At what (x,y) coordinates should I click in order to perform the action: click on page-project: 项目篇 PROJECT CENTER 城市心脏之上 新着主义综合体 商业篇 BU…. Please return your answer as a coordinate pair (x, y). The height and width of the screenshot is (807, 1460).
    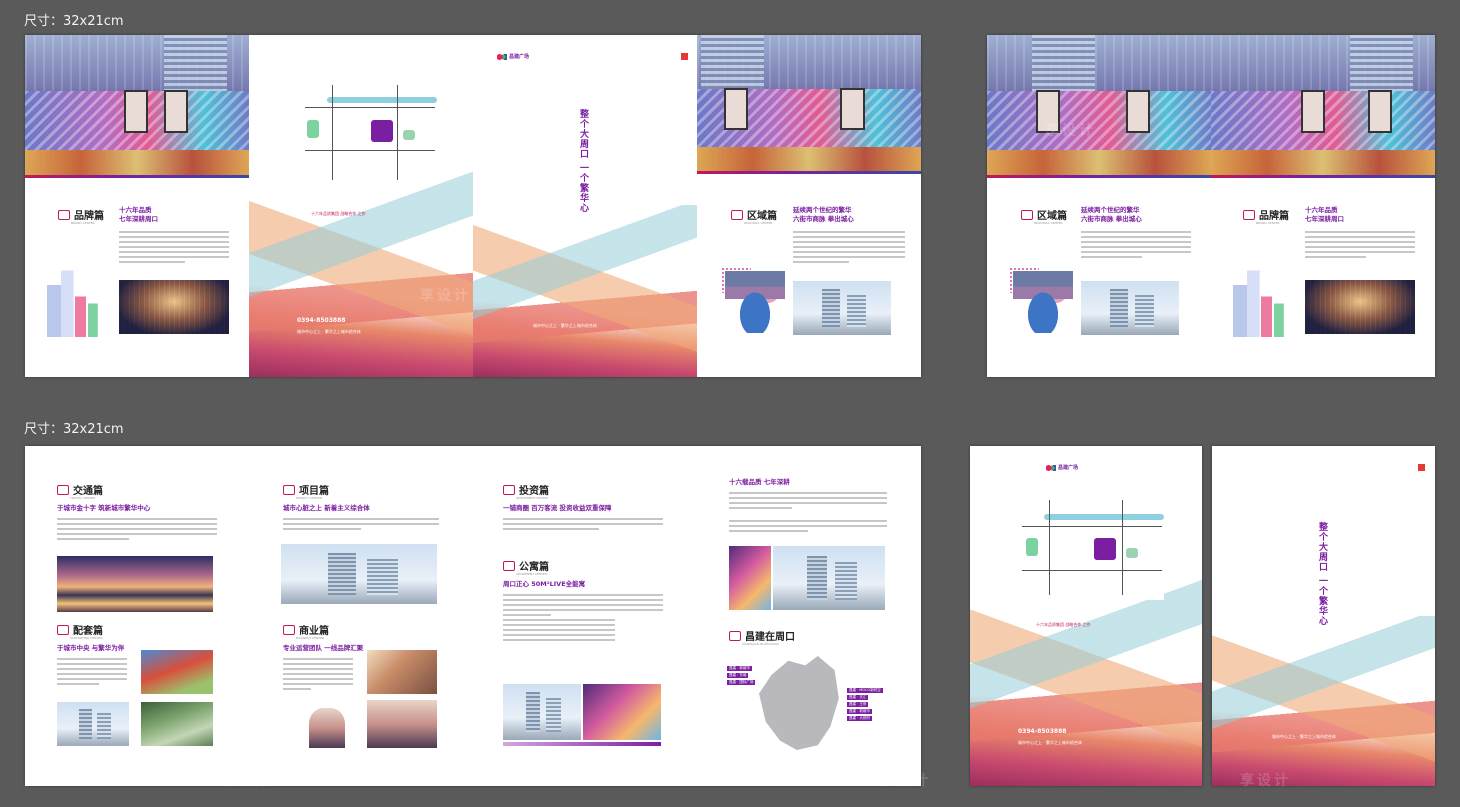
    Looking at the image, I should click on (361, 616).